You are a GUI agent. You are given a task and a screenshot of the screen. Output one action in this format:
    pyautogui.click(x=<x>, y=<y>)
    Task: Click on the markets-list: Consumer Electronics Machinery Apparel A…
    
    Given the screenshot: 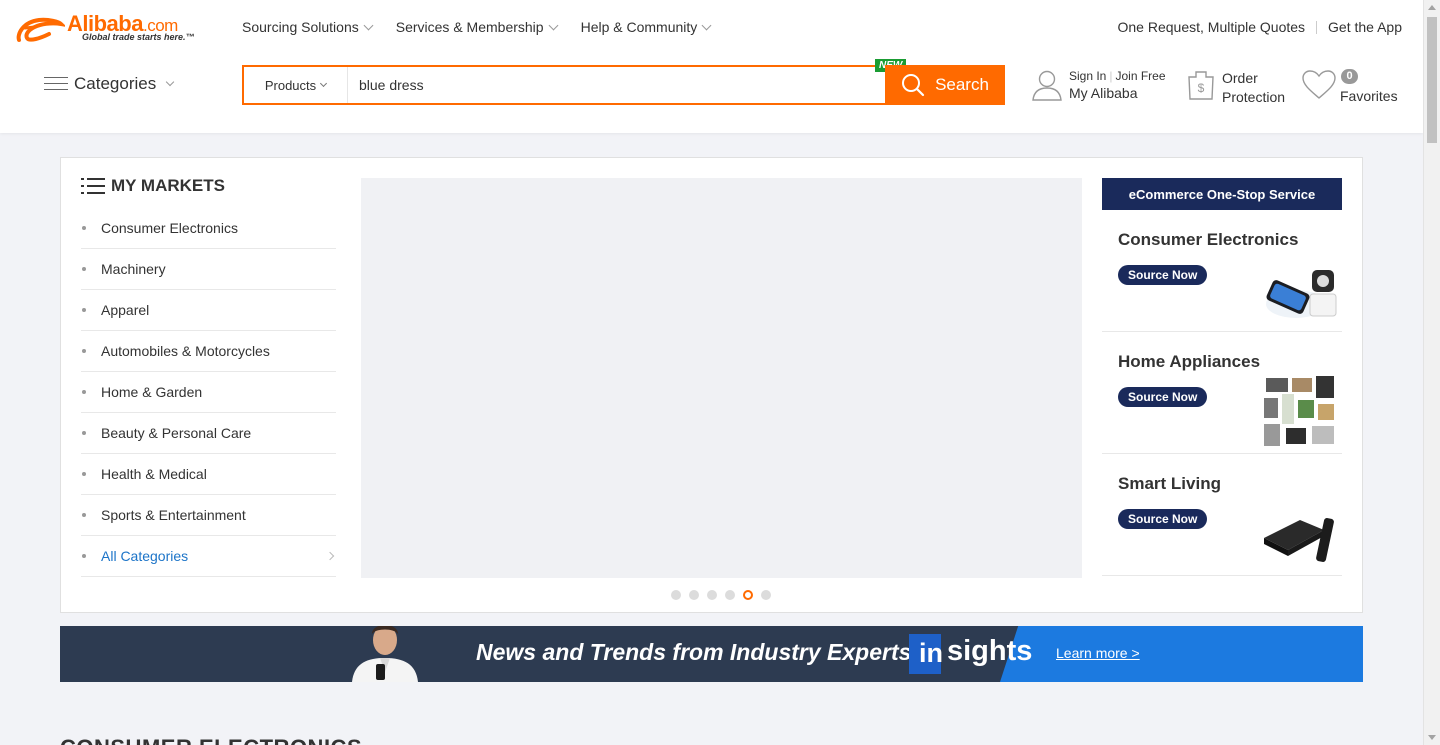 What is the action you would take?
    pyautogui.click(x=208, y=392)
    